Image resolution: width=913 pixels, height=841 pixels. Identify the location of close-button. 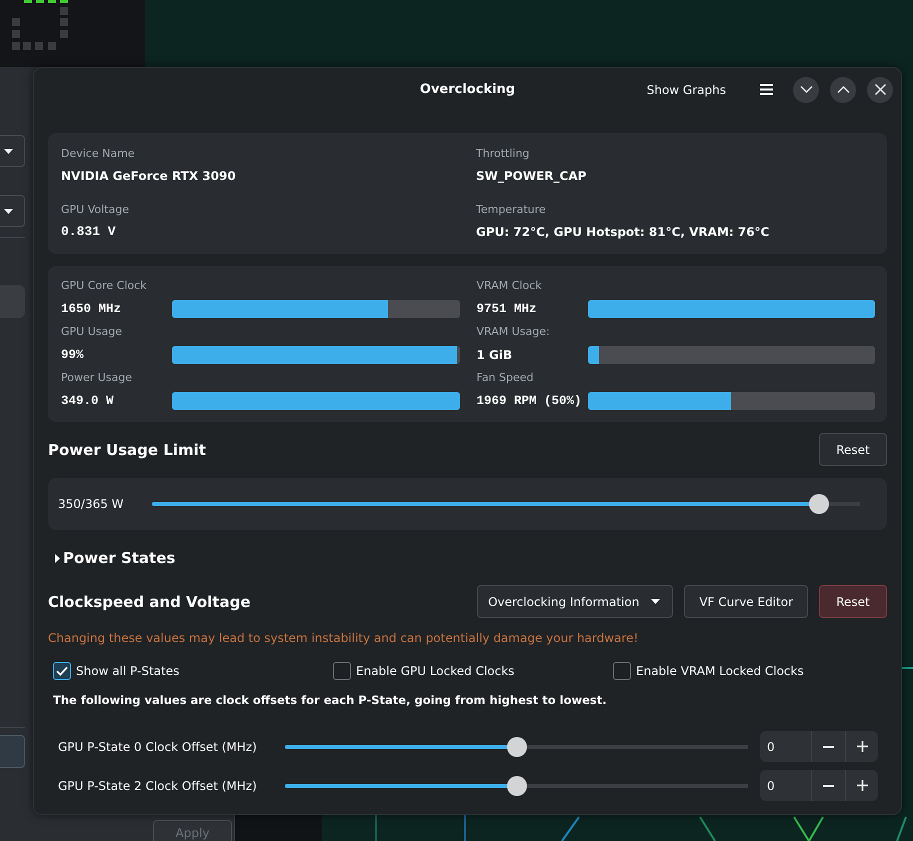
(880, 89).